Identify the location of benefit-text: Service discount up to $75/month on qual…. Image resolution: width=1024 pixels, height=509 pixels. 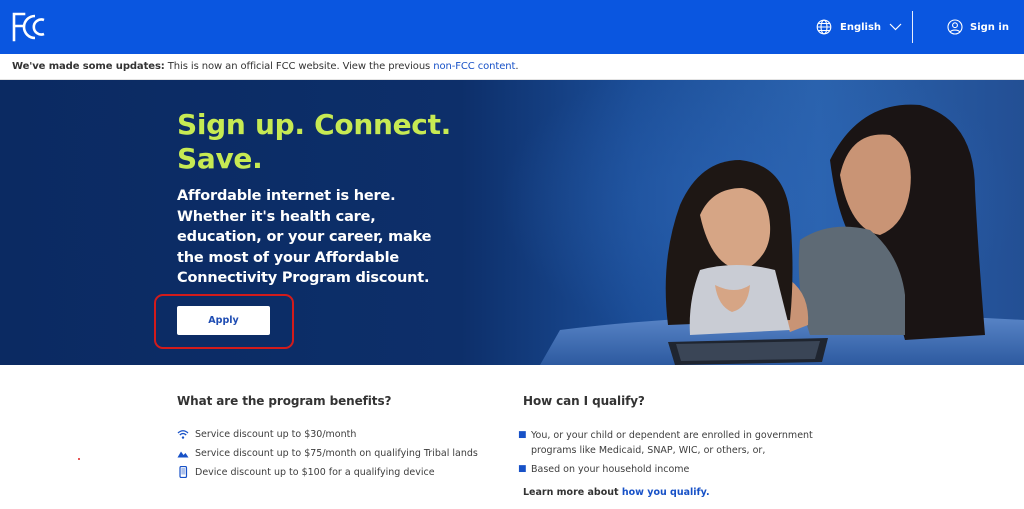
(336, 453).